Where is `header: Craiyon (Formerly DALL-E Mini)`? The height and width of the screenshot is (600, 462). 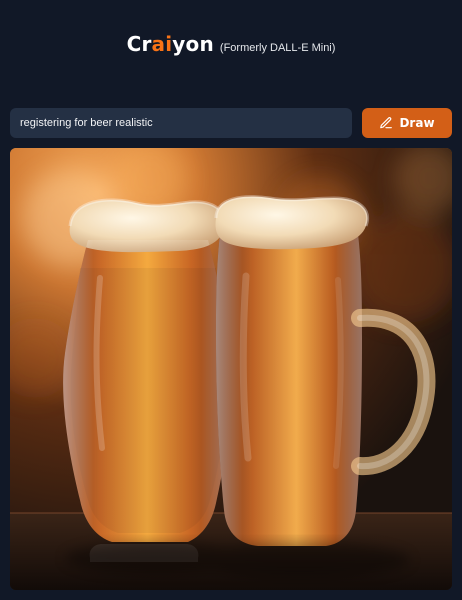 header: Craiyon (Formerly DALL-E Mini) is located at coordinates (231, 46).